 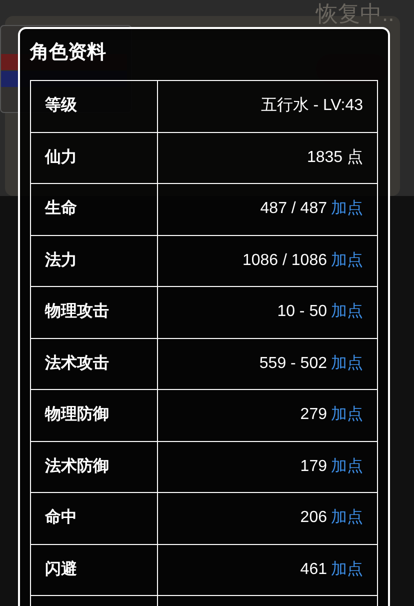 I want to click on table-cell-text: 279, so click(x=313, y=415).